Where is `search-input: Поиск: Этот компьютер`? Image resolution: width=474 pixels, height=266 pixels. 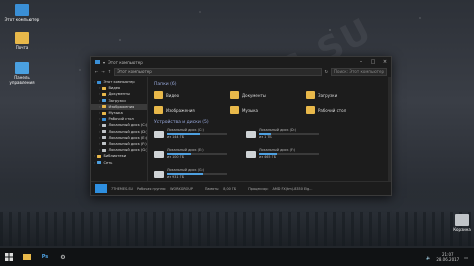
search-input: Поиск: Этот компьютер is located at coordinates (359, 71).